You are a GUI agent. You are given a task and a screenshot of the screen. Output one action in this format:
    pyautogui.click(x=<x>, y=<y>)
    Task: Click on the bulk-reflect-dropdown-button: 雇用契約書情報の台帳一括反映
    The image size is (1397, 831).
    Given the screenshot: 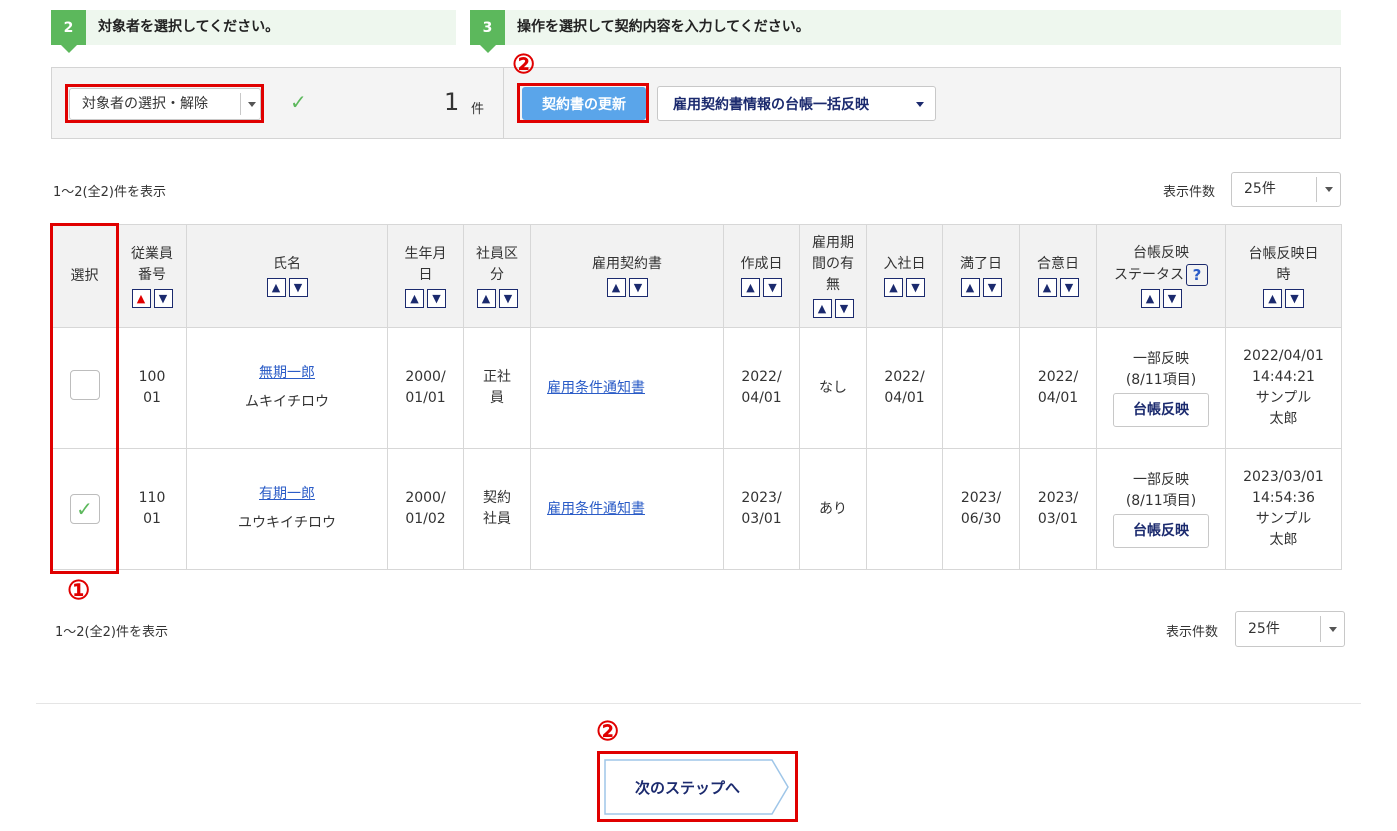 What is the action you would take?
    pyautogui.click(x=796, y=103)
    